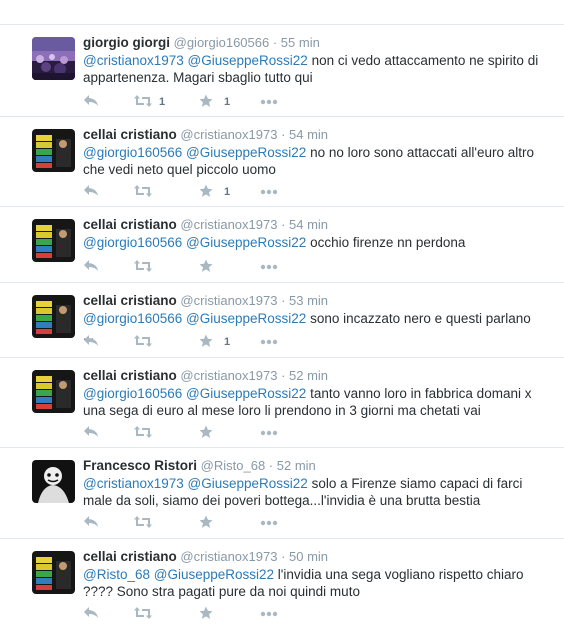 The image size is (564, 628). I want to click on tweet-header: Francesco Ristori @Risto_68 · 52 min, so click(313, 465).